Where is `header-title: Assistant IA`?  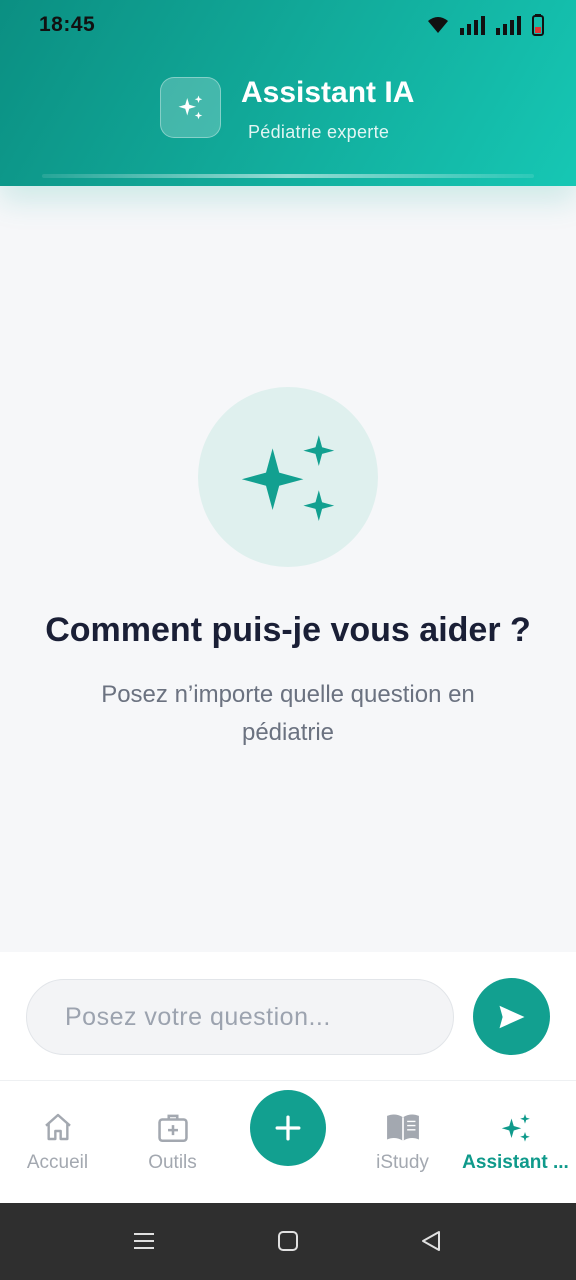
header-title: Assistant IA is located at coordinates (328, 92).